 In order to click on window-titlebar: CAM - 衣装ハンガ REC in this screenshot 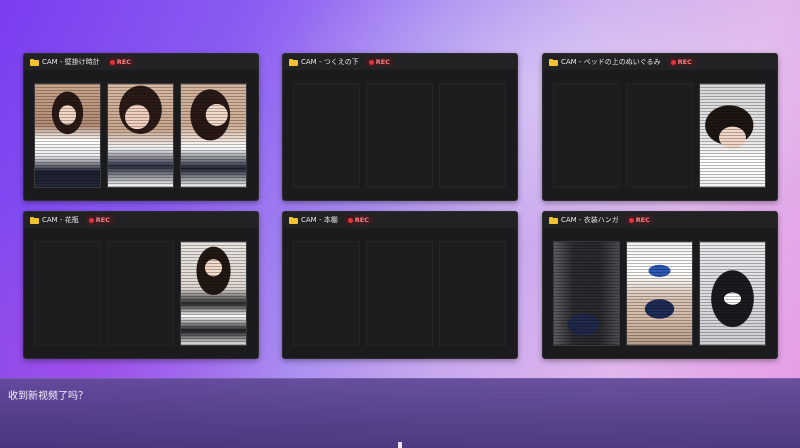, I will do `click(660, 220)`.